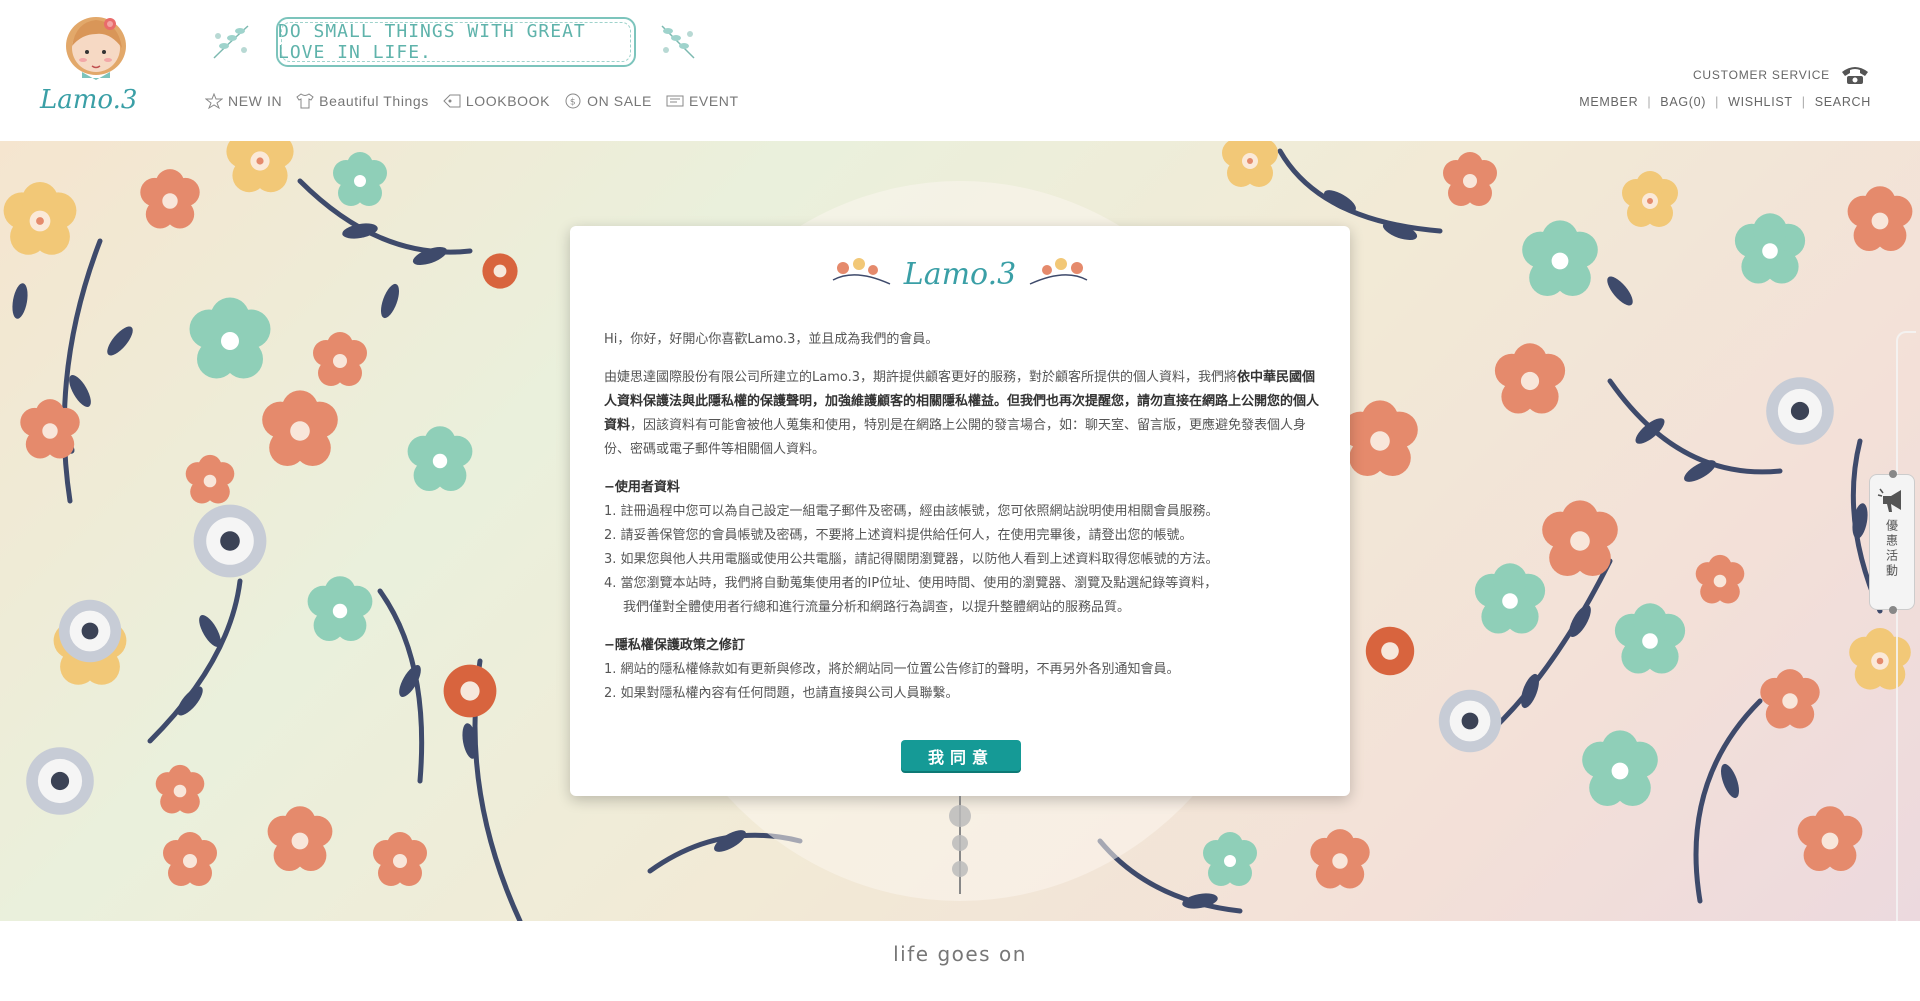 Image resolution: width=1920 pixels, height=1001 pixels. What do you see at coordinates (771, 339) in the screenshot?
I see `greeting-text: Hi，你好，好開心你喜歡Lamo.3，並且成為我們的會員。` at bounding box center [771, 339].